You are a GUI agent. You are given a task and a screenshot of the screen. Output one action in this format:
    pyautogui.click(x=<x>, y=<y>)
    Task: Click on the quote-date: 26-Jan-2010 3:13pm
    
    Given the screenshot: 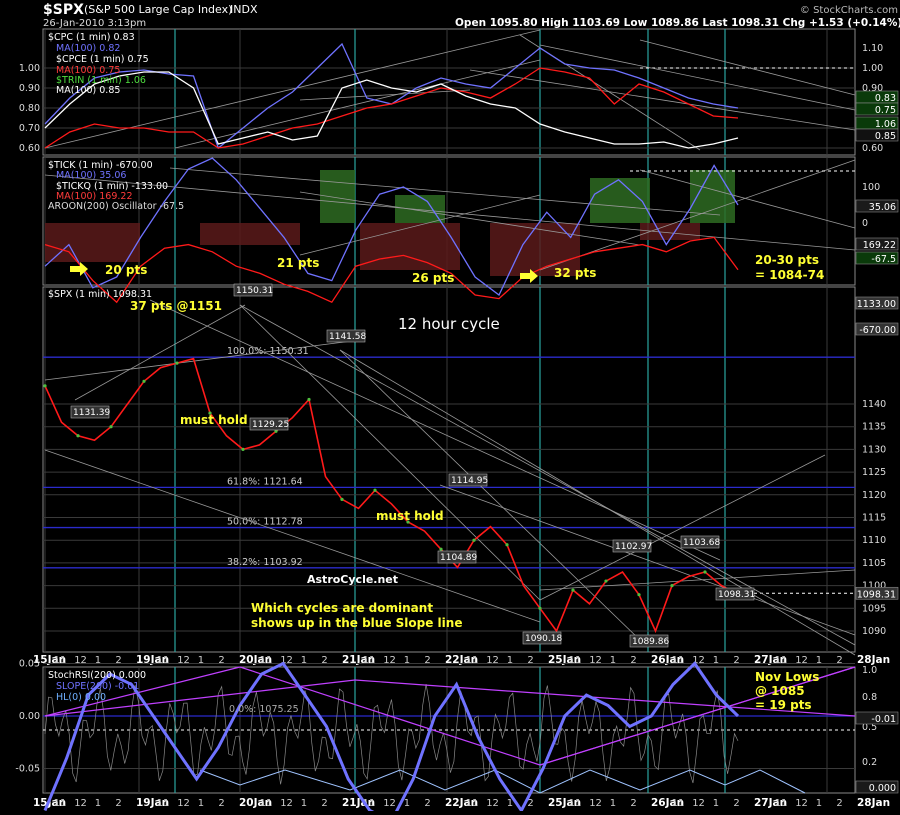 What is the action you would take?
    pyautogui.click(x=94, y=23)
    